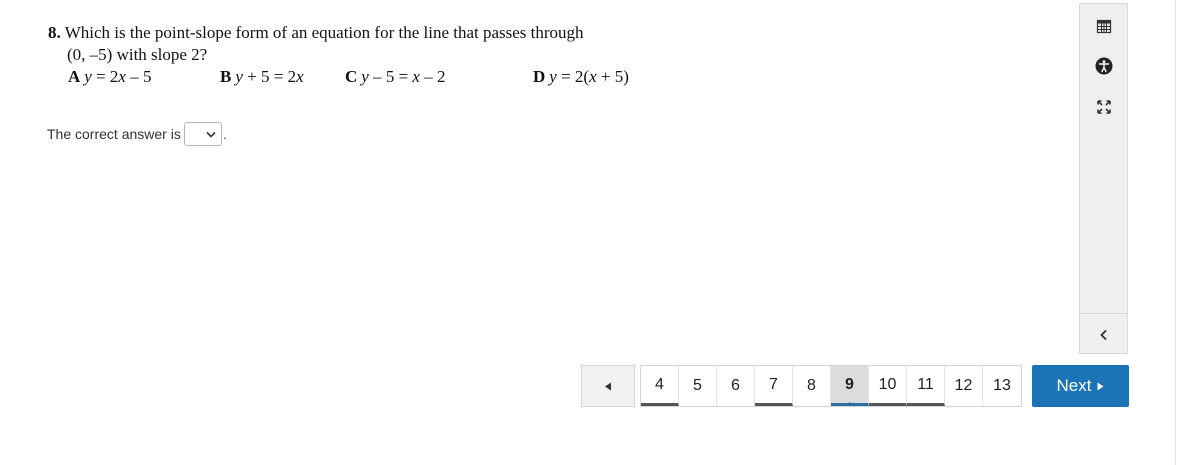 Image resolution: width=1183 pixels, height=465 pixels. Describe the element at coordinates (964, 386) in the screenshot. I see `page-12: 12` at that location.